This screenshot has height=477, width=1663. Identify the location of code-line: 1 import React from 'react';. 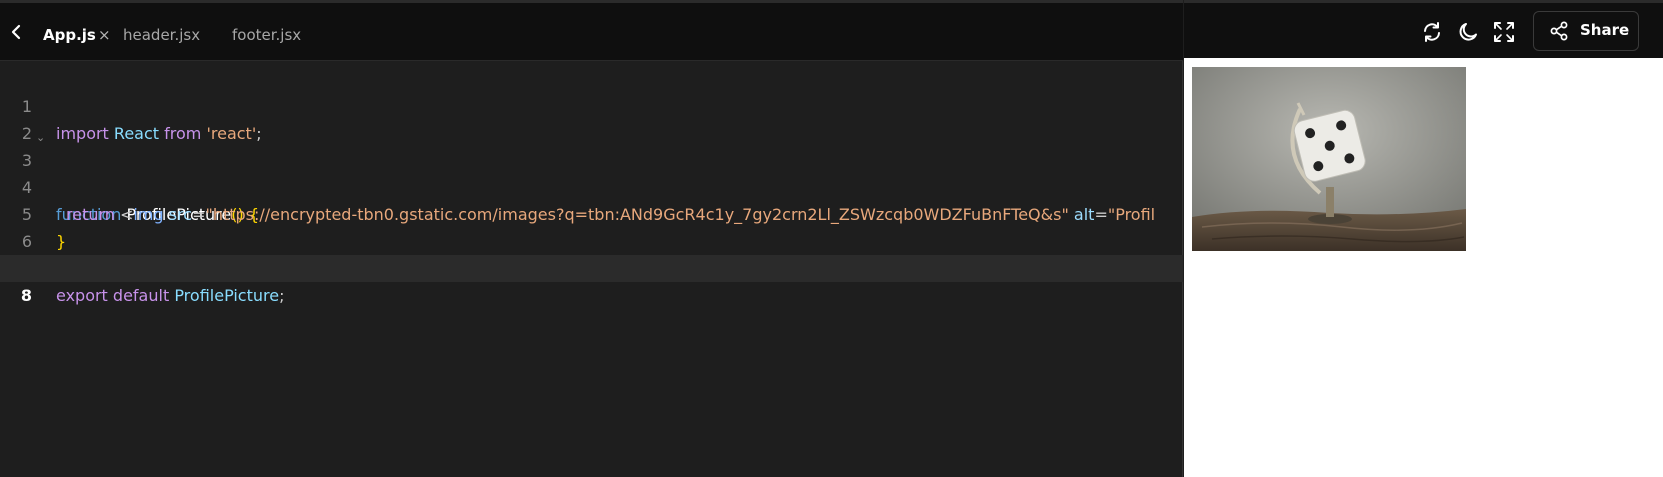
(591, 104).